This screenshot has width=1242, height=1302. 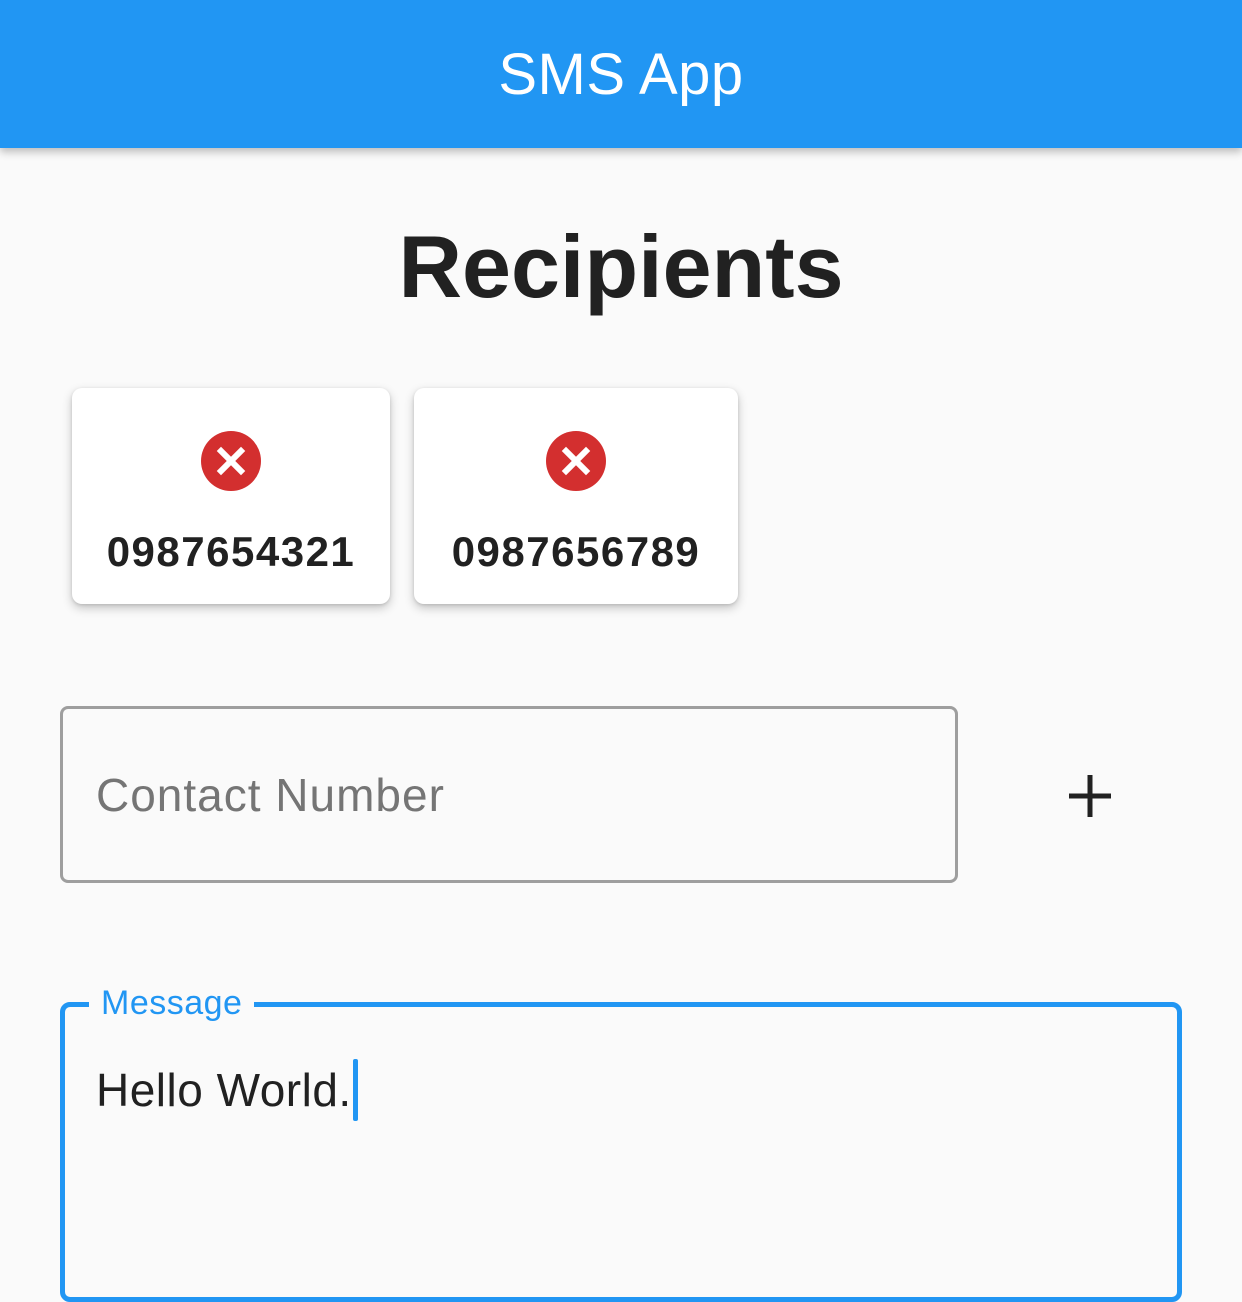 What do you see at coordinates (231, 496) in the screenshot?
I see `recipient-chip: 0987654321` at bounding box center [231, 496].